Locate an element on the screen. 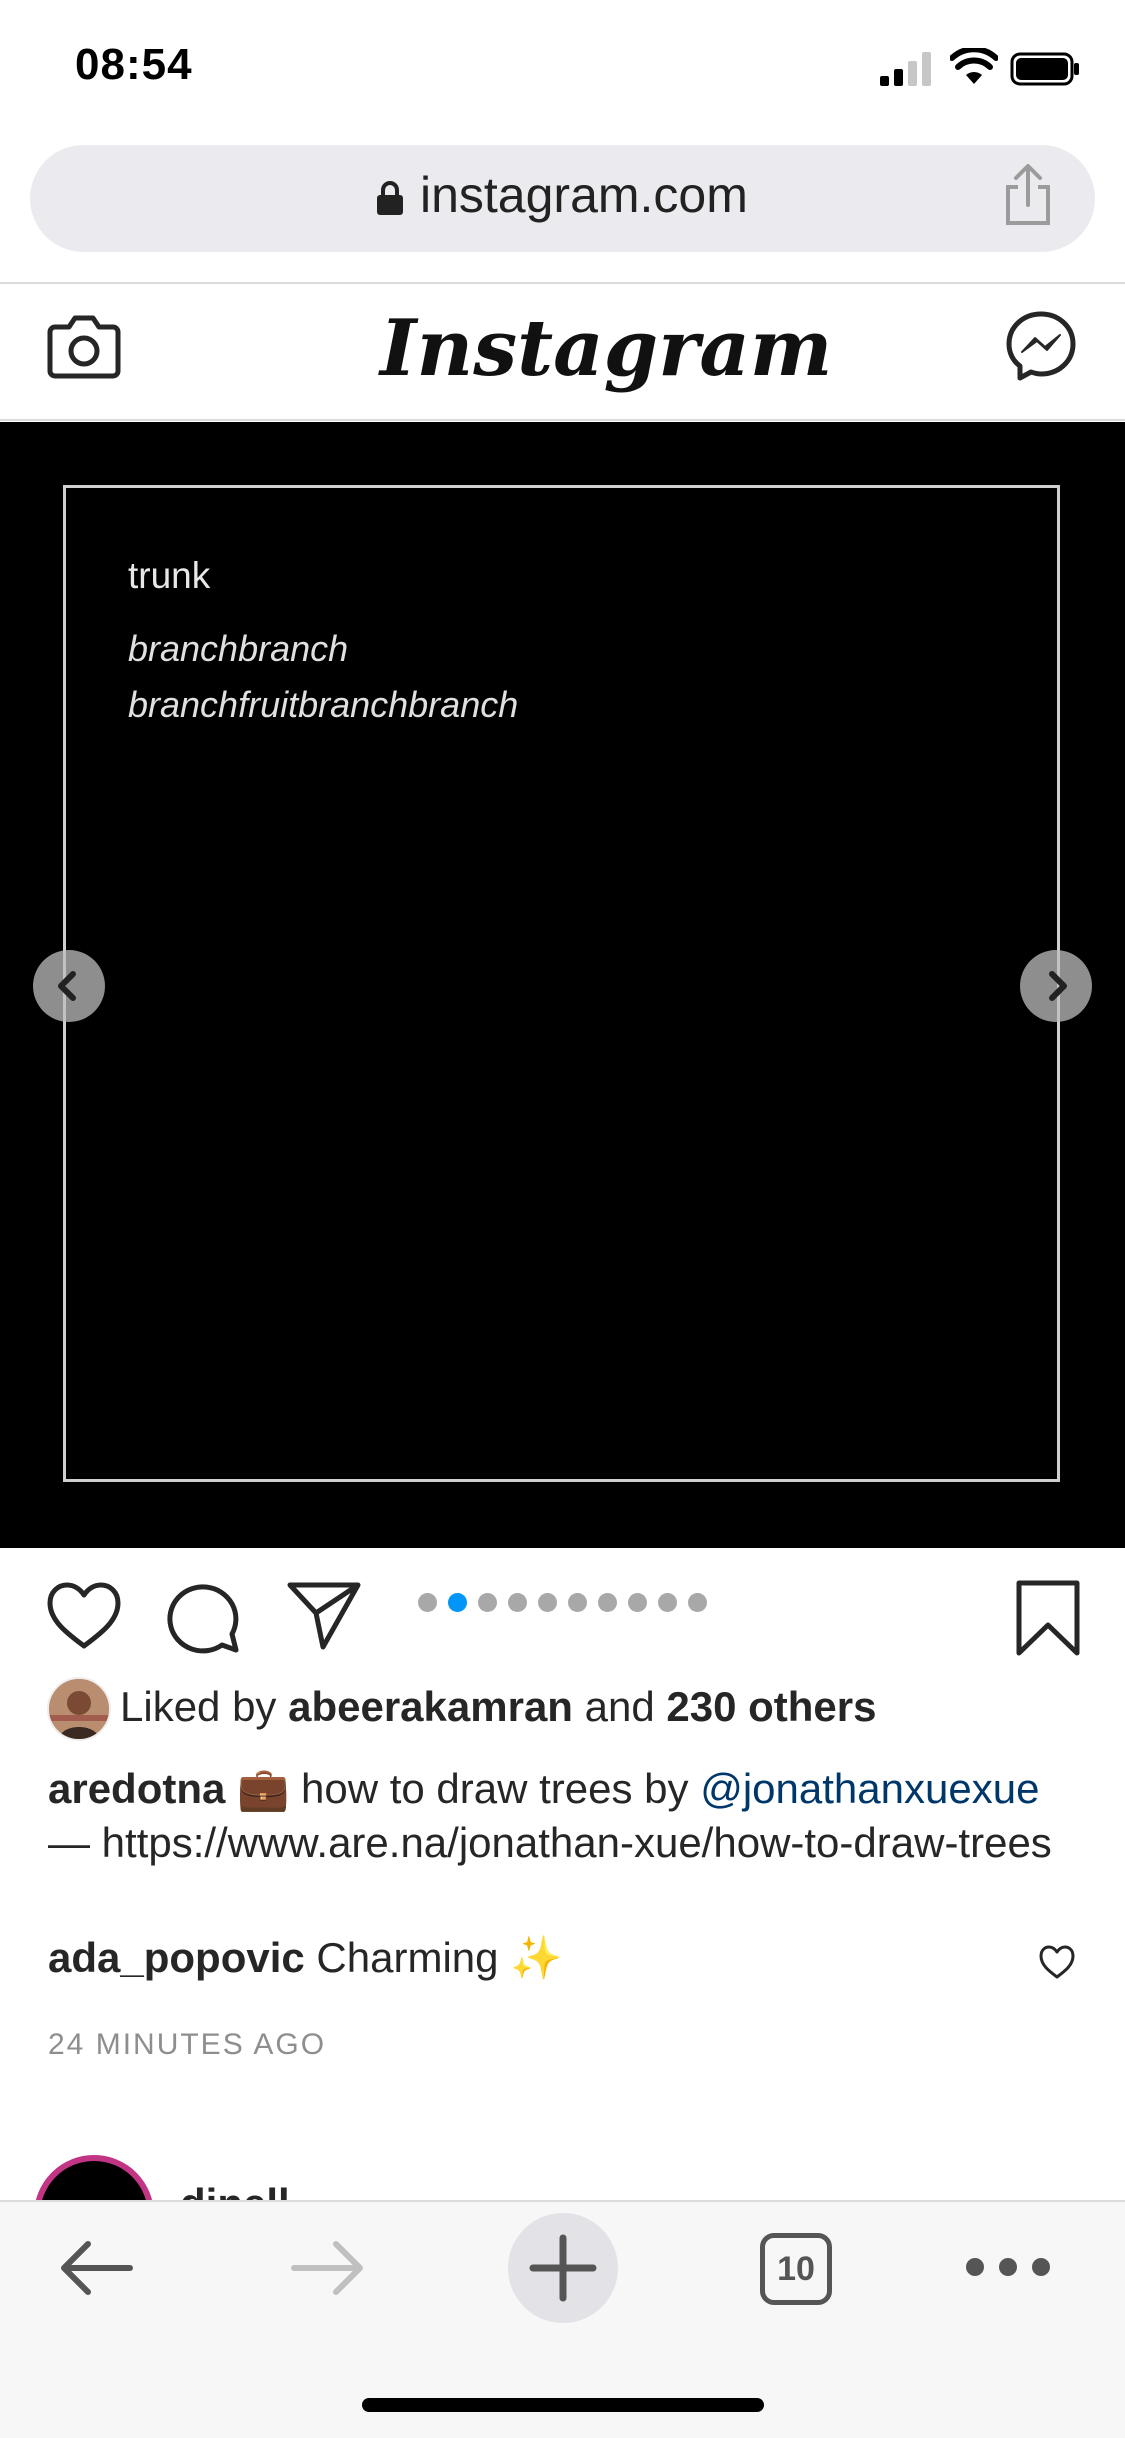  briefcase-icon: 💼 is located at coordinates (263, 1788).